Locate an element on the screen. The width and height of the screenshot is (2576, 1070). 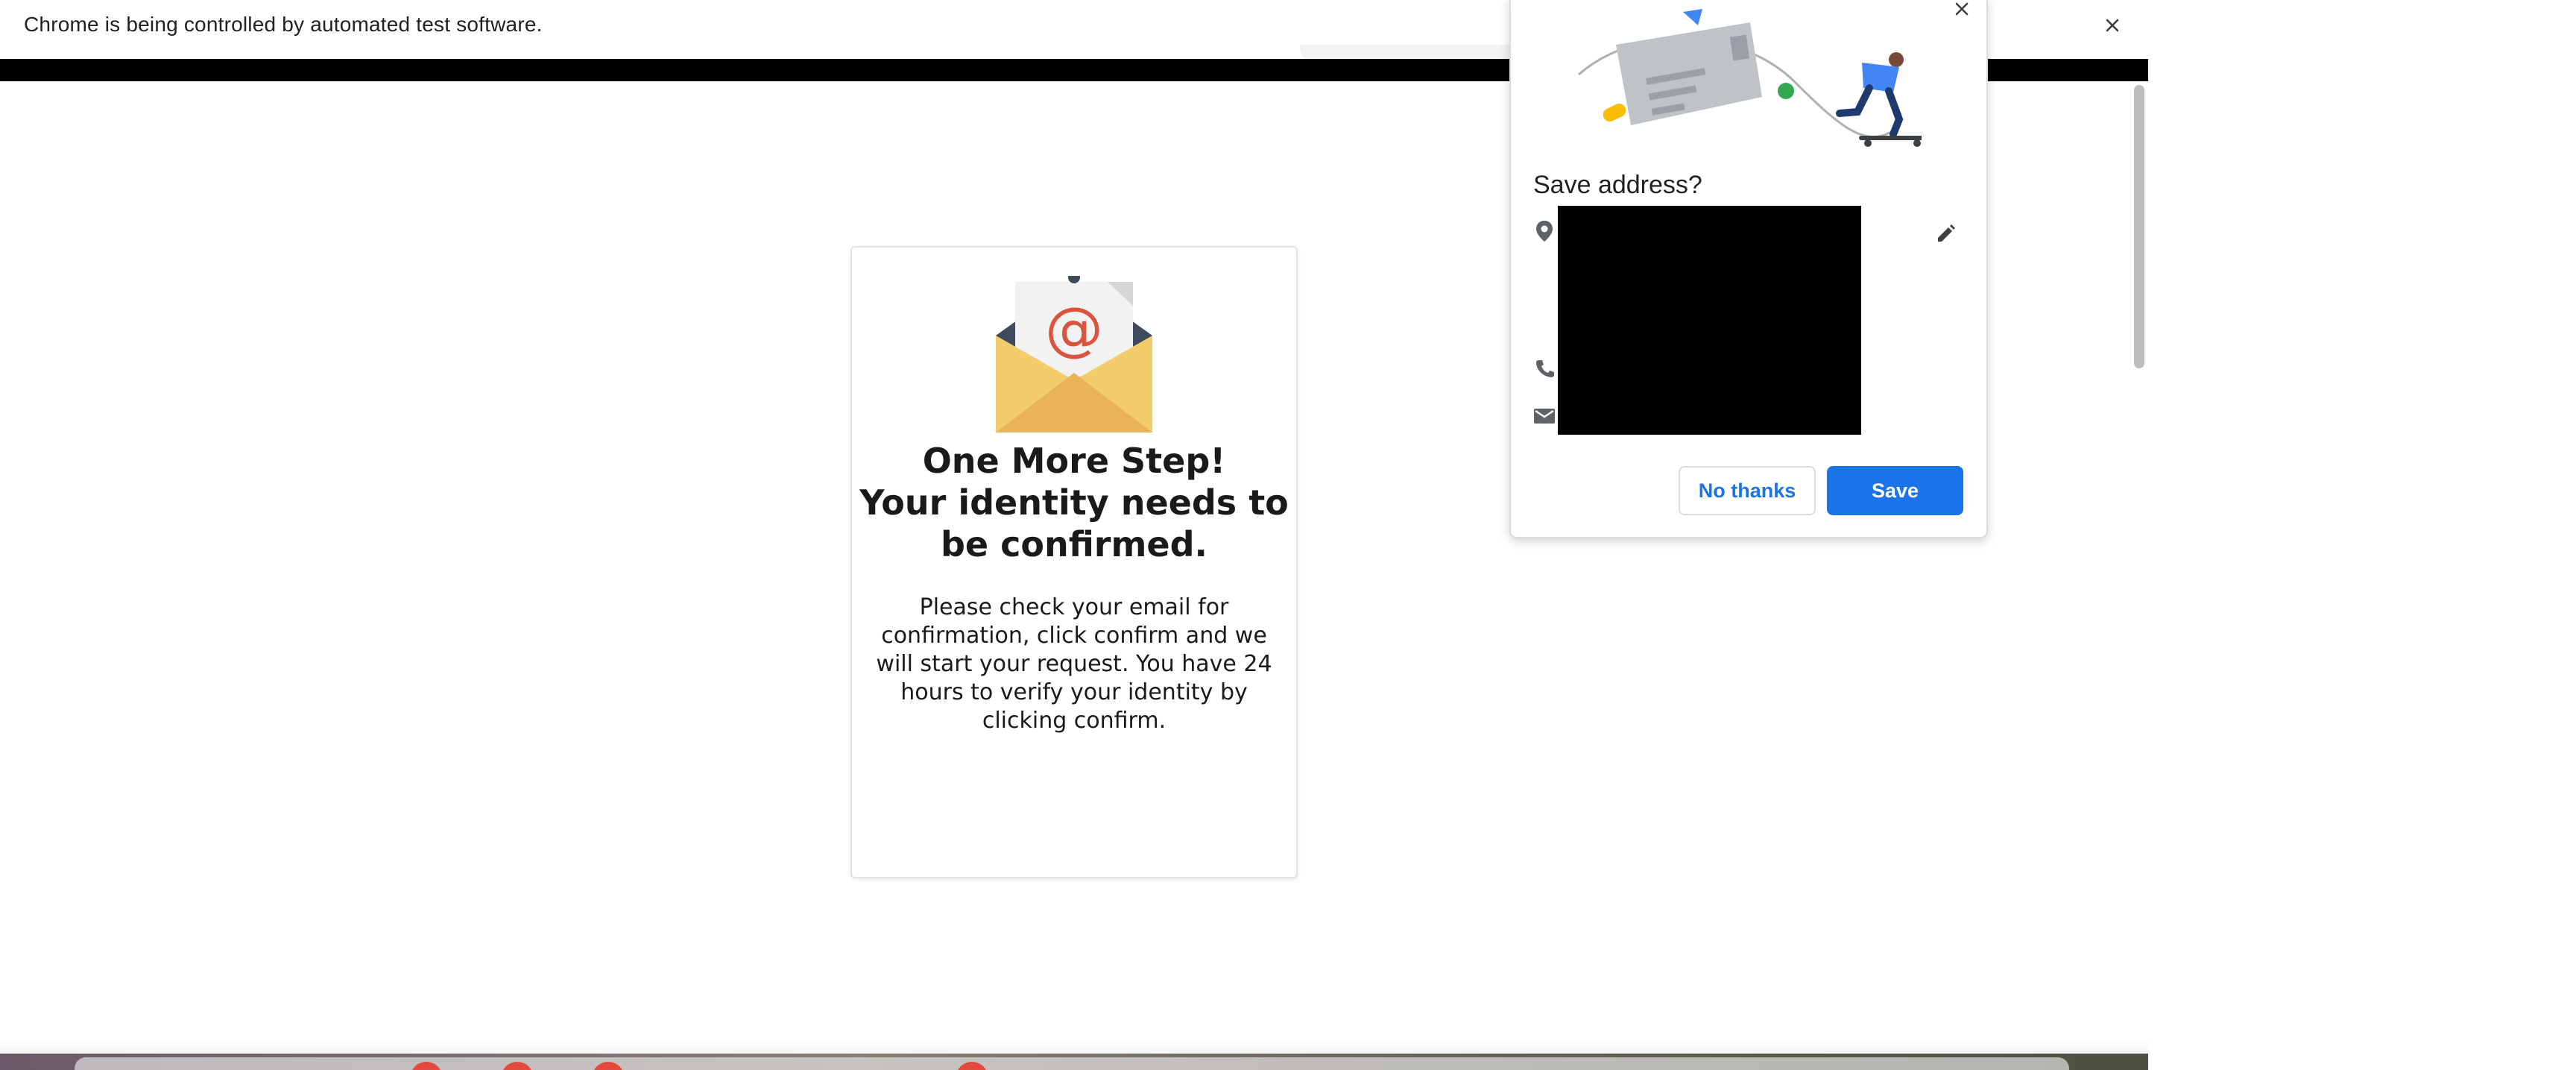
edit-pencil-icon is located at coordinates (1945, 234).